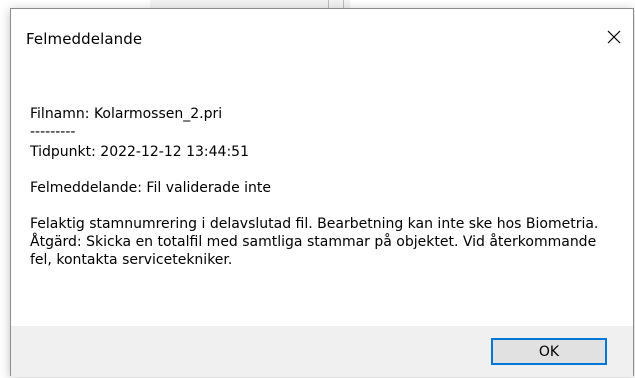  Describe the element at coordinates (84, 39) in the screenshot. I see `dialog-title: Felmeddelande` at that location.